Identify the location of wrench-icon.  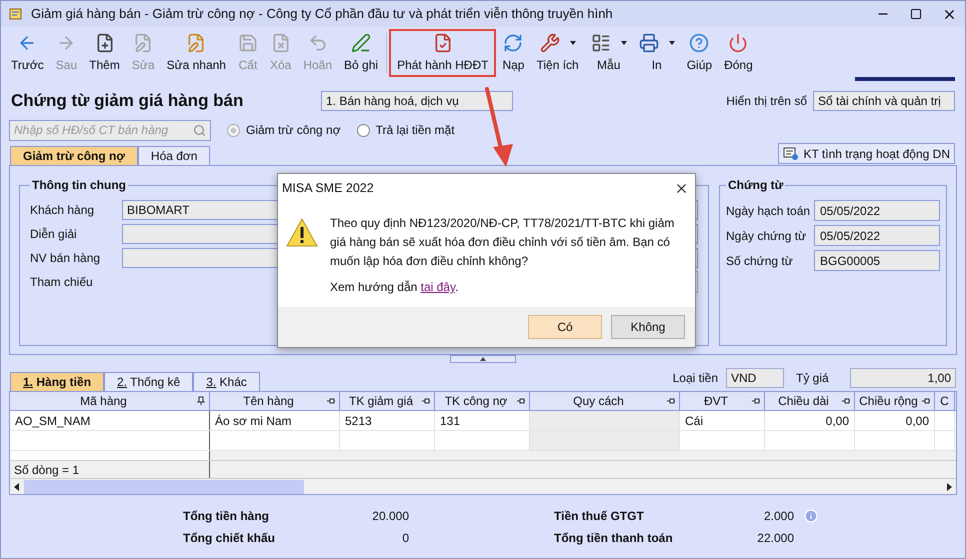
(550, 42).